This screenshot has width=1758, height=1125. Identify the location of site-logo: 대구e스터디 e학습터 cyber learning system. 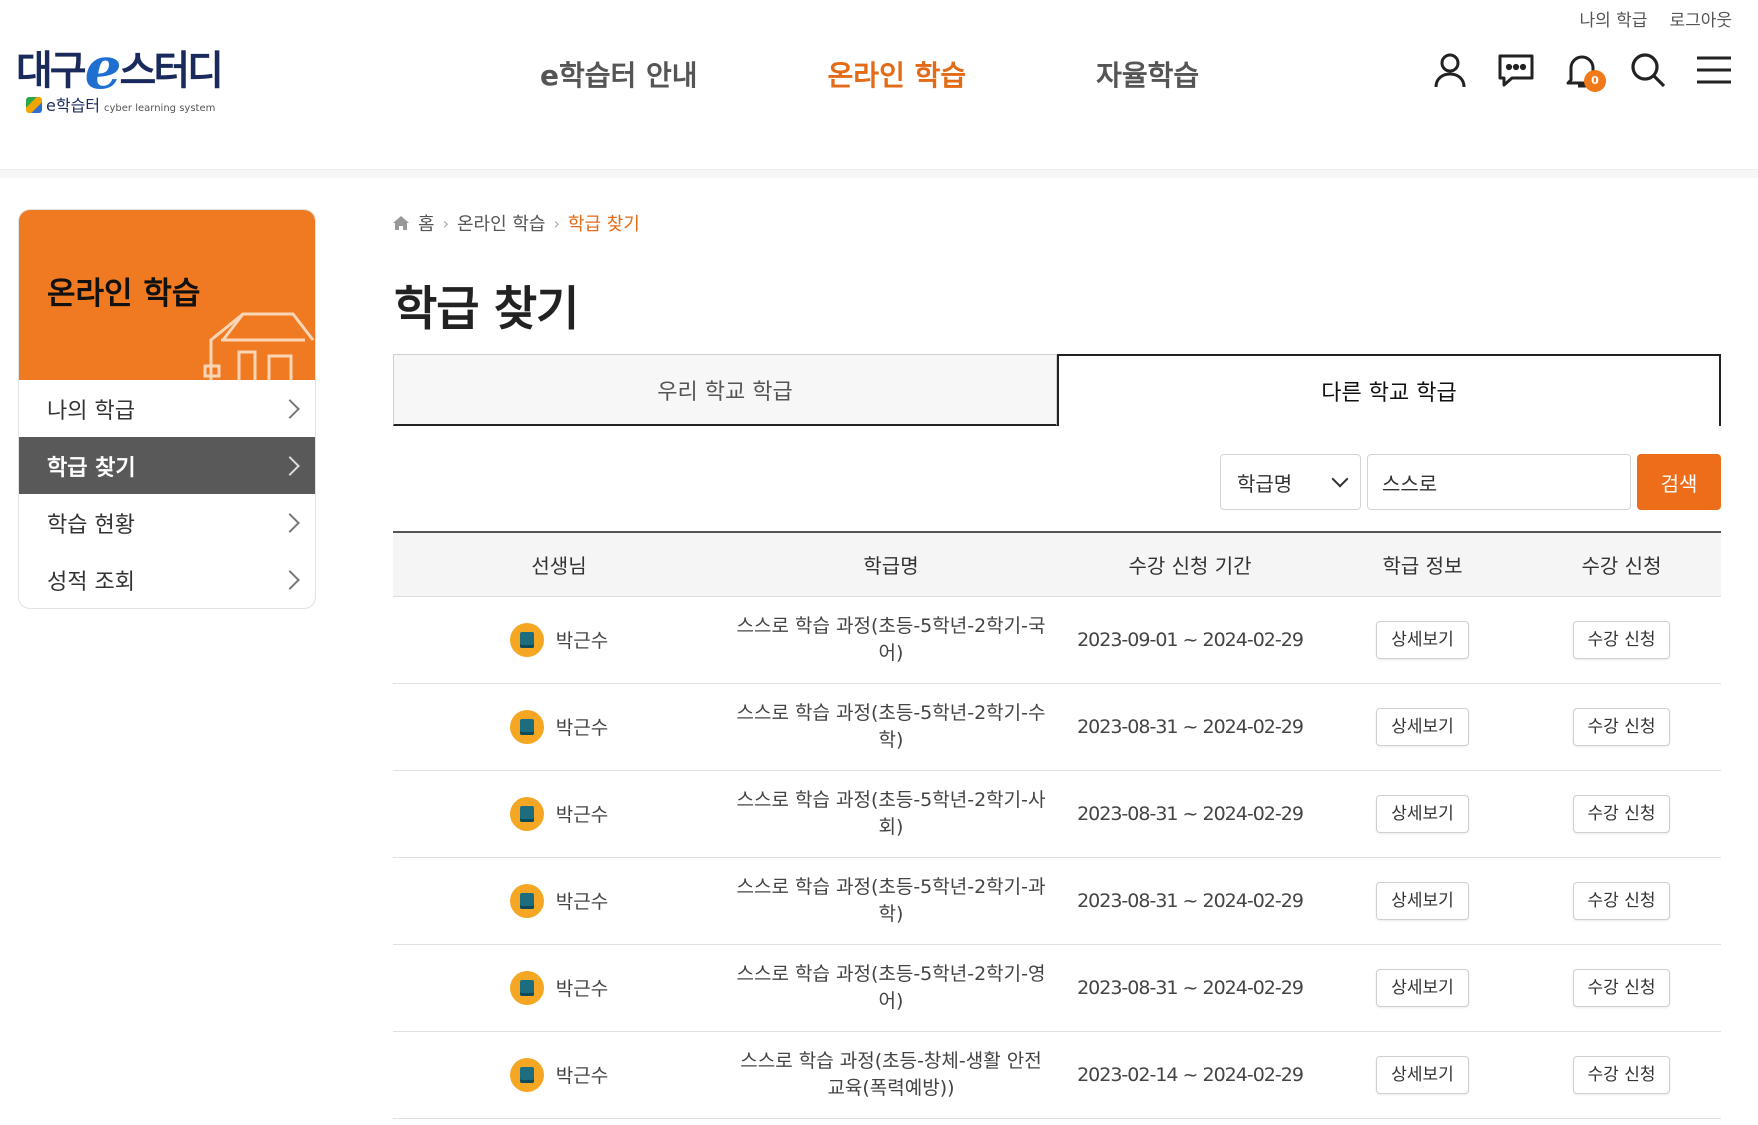
(126, 73).